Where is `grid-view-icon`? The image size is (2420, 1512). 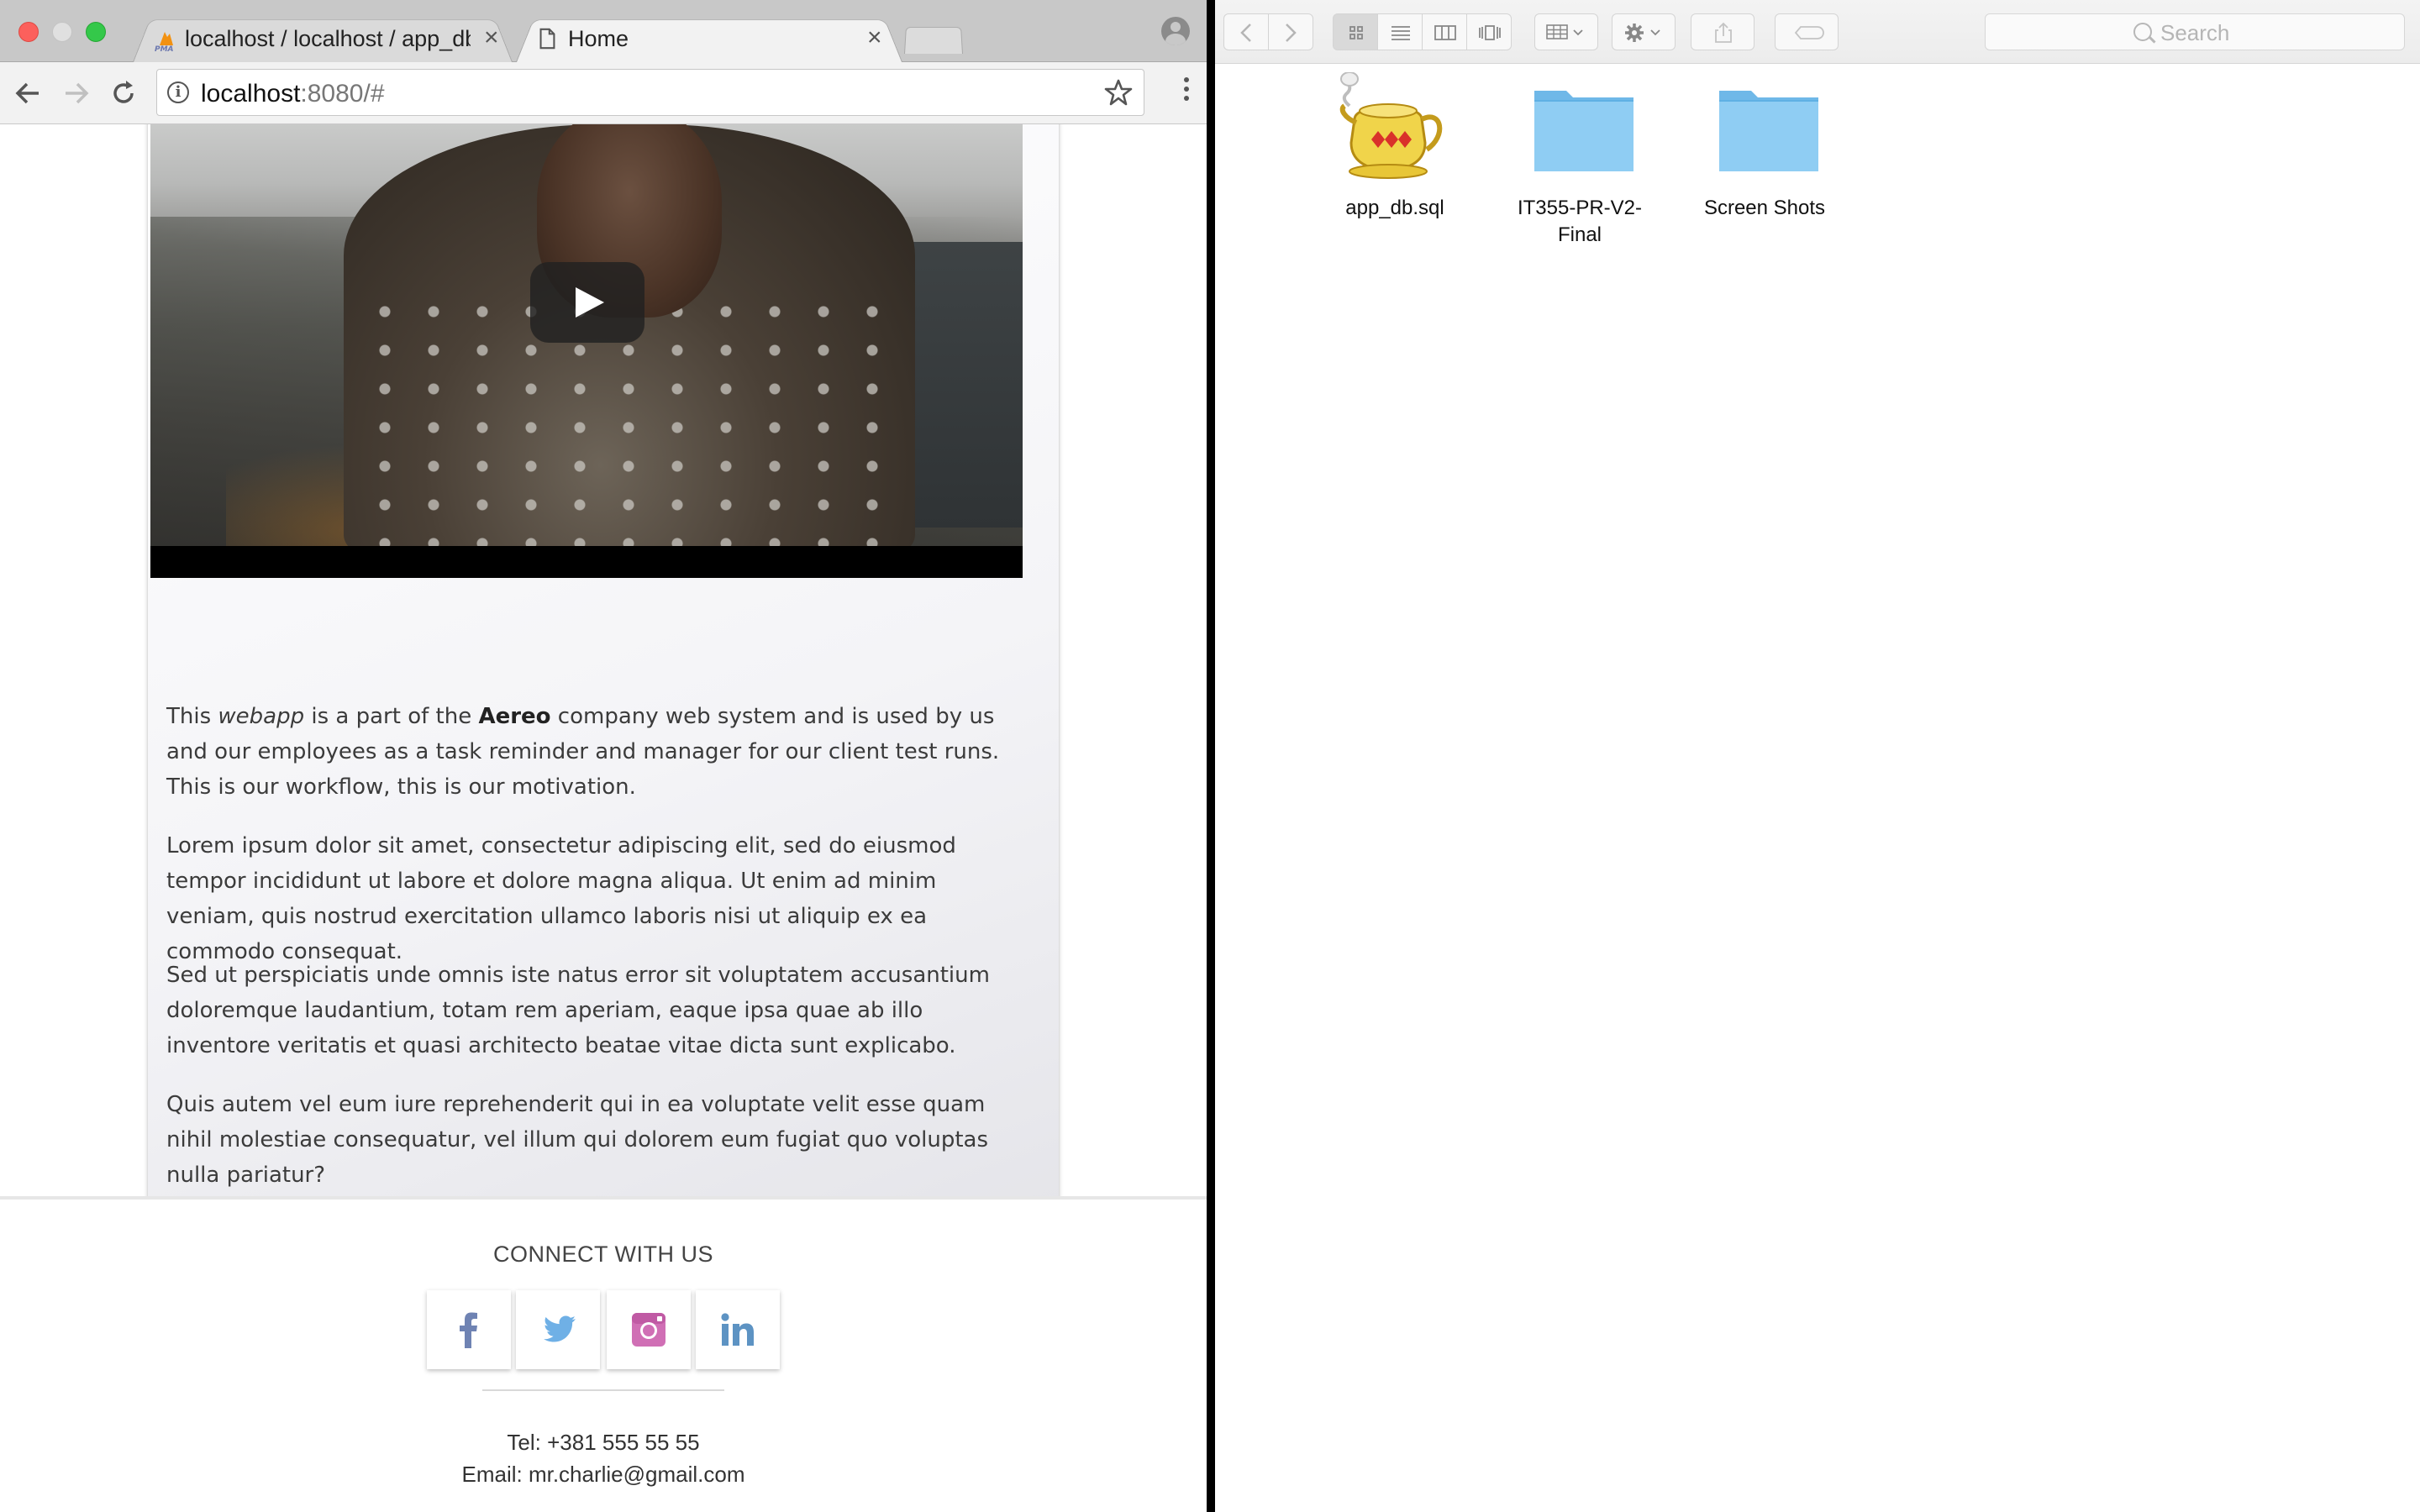
grid-view-icon is located at coordinates (1356, 32).